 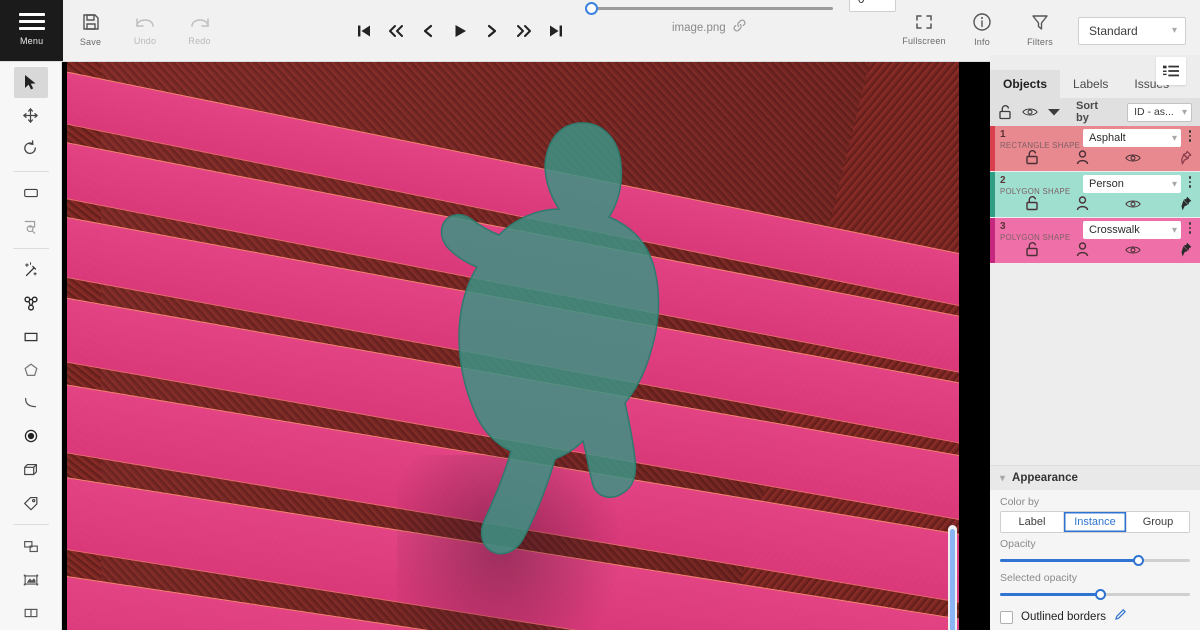 What do you see at coordinates (1025, 84) in the screenshot?
I see `tab-objects: Objects` at bounding box center [1025, 84].